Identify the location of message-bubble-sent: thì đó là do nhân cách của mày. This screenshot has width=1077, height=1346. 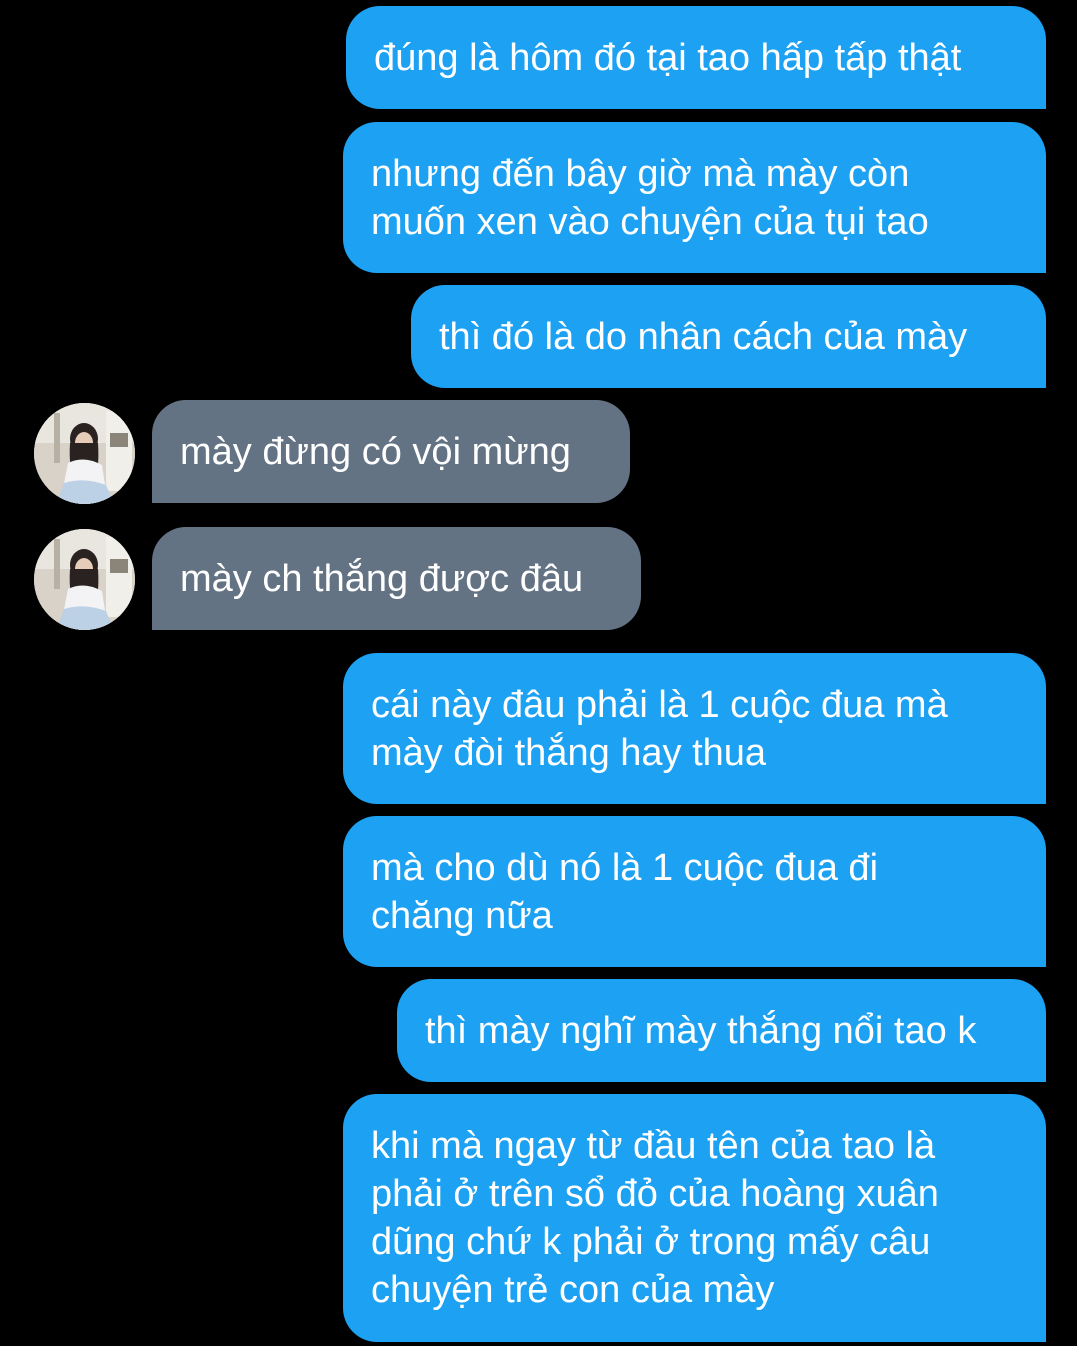
(728, 336).